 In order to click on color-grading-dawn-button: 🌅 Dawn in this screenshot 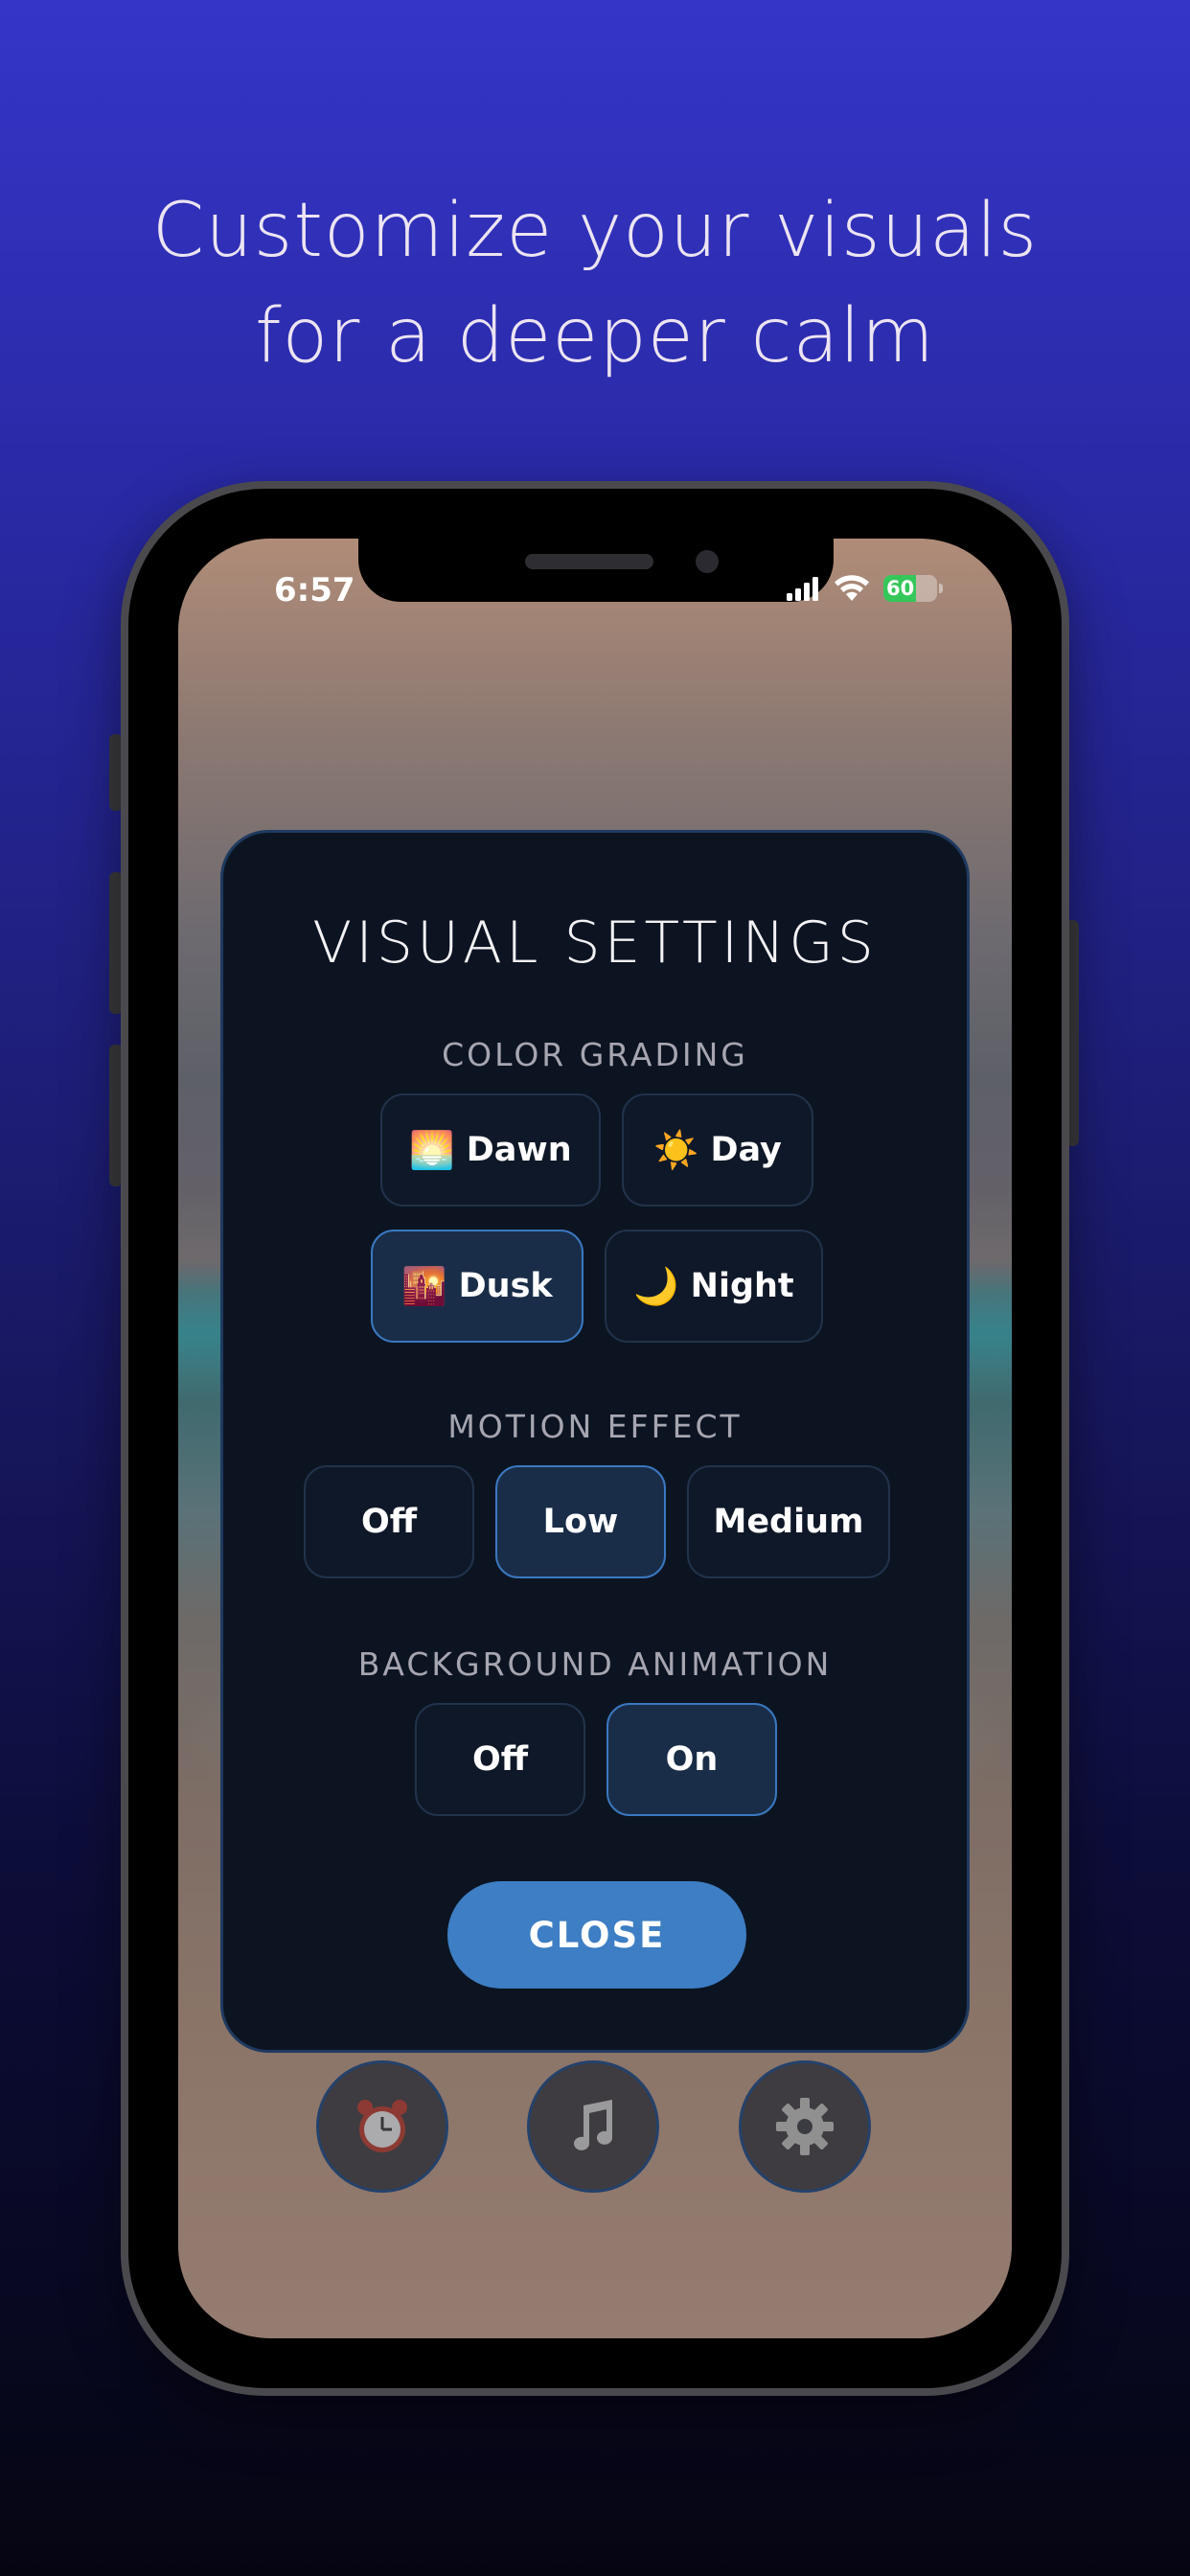, I will do `click(491, 1150)`.